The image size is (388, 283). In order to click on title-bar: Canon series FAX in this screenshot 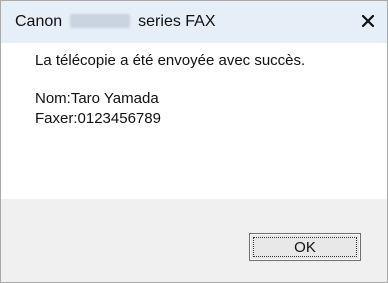, I will do `click(194, 22)`.